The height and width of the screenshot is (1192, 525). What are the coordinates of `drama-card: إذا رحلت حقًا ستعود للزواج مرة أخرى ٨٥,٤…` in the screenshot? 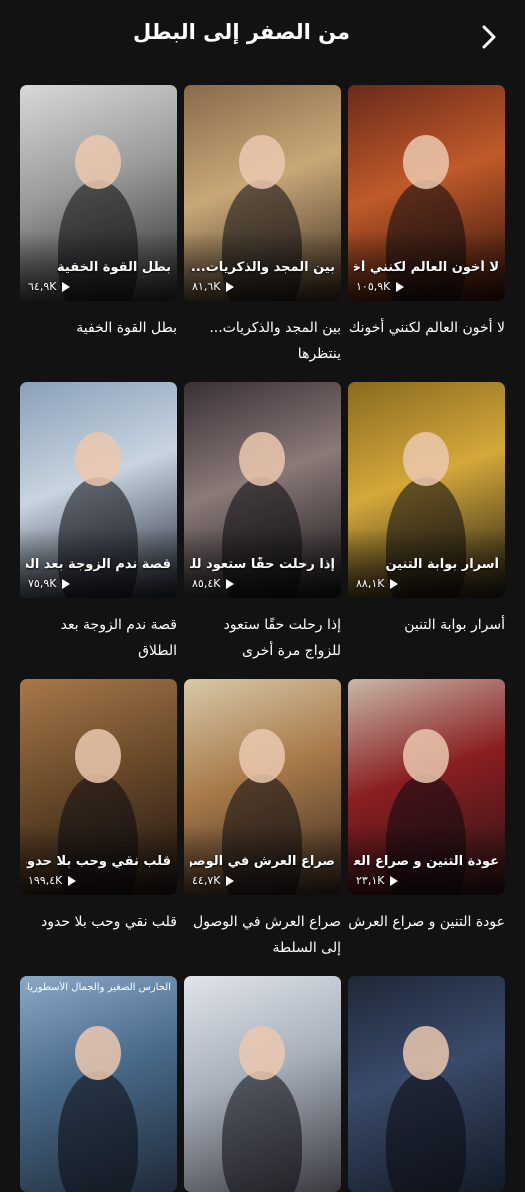 It's located at (262, 523).